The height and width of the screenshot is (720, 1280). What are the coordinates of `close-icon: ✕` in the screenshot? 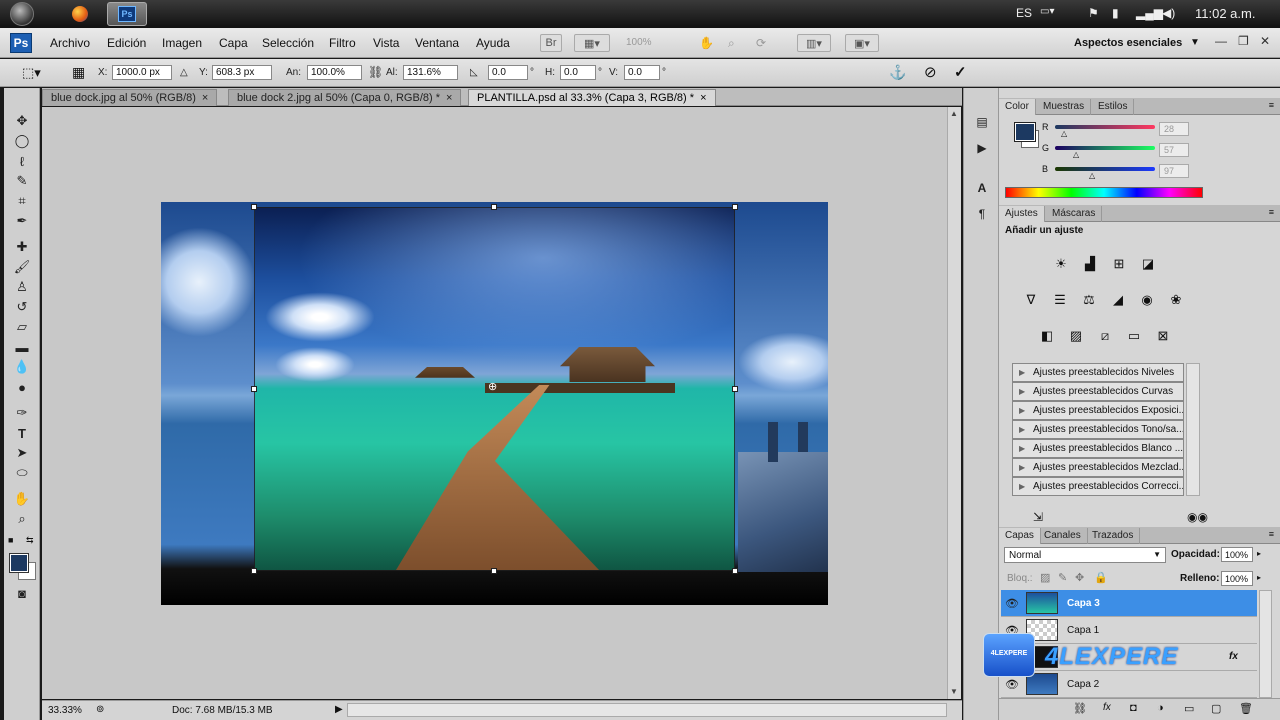 It's located at (1265, 41).